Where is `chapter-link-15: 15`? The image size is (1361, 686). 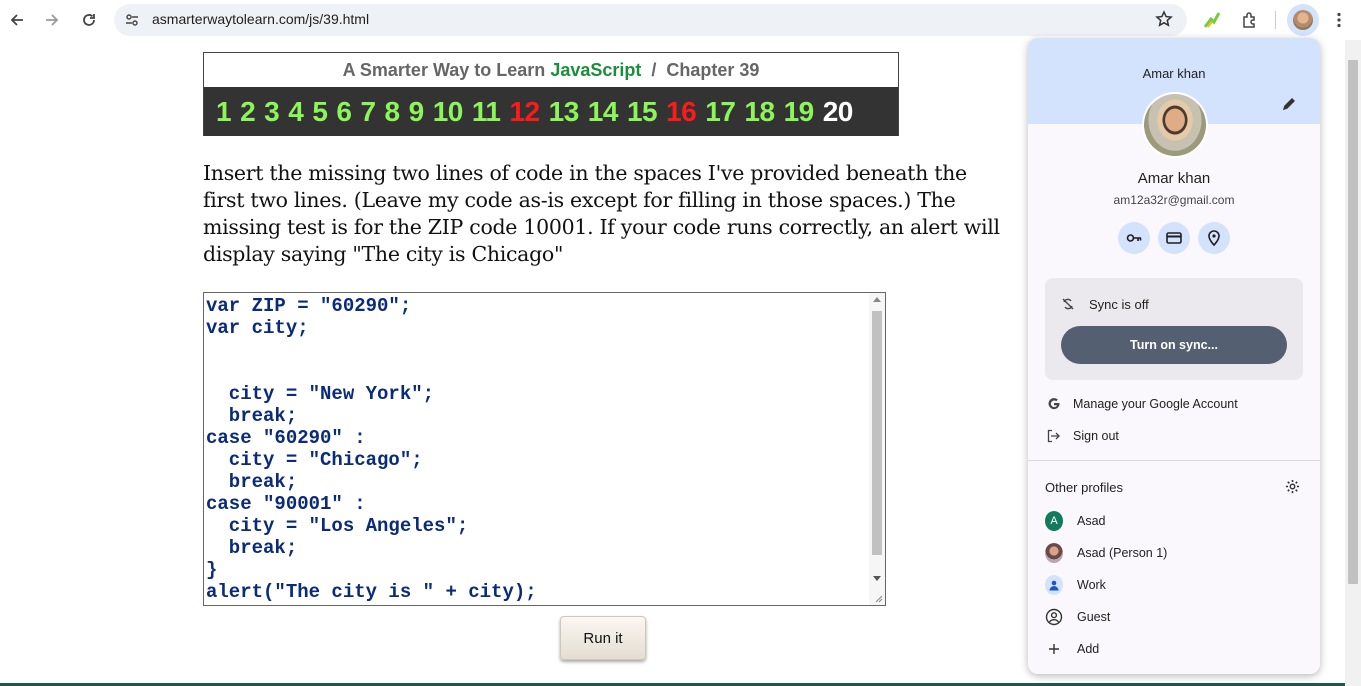
chapter-link-15: 15 is located at coordinates (642, 112).